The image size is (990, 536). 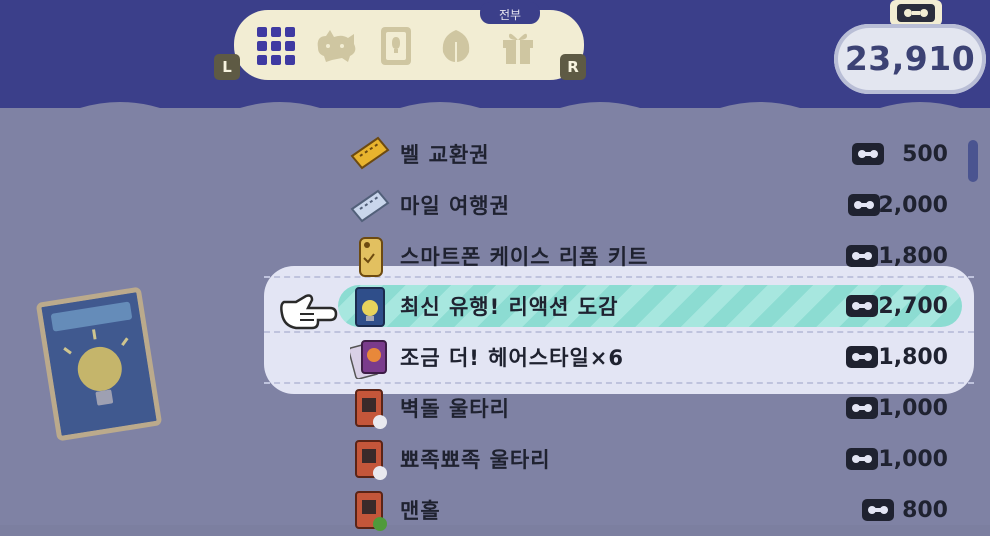 What do you see at coordinates (925, 154) in the screenshot?
I see `item-price: 500` at bounding box center [925, 154].